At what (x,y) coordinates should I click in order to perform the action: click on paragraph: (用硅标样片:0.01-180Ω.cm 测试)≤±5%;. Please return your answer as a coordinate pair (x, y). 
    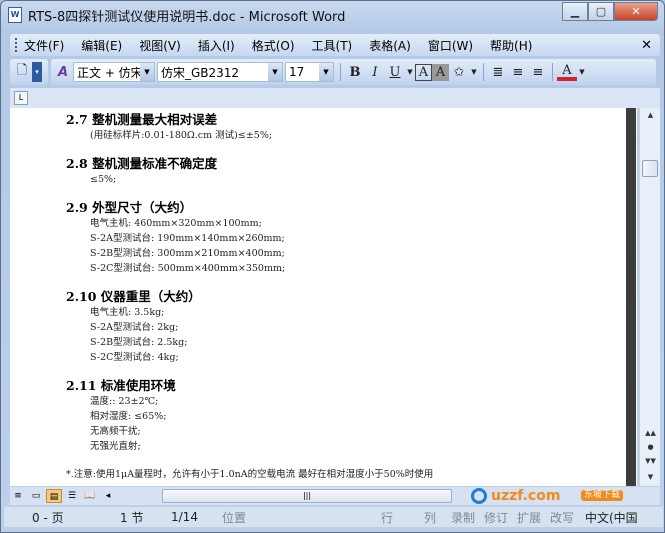
    Looking at the image, I should click on (181, 135).